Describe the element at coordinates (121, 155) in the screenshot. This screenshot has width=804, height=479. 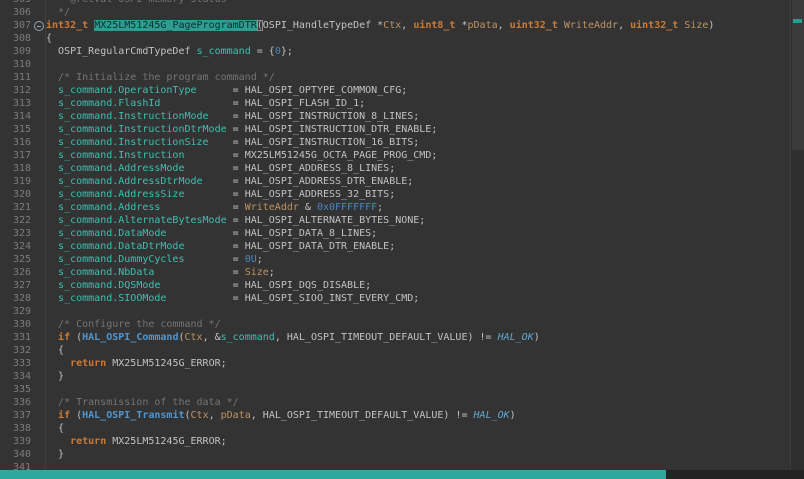
I see `code-token: s_command.Instruction` at that location.